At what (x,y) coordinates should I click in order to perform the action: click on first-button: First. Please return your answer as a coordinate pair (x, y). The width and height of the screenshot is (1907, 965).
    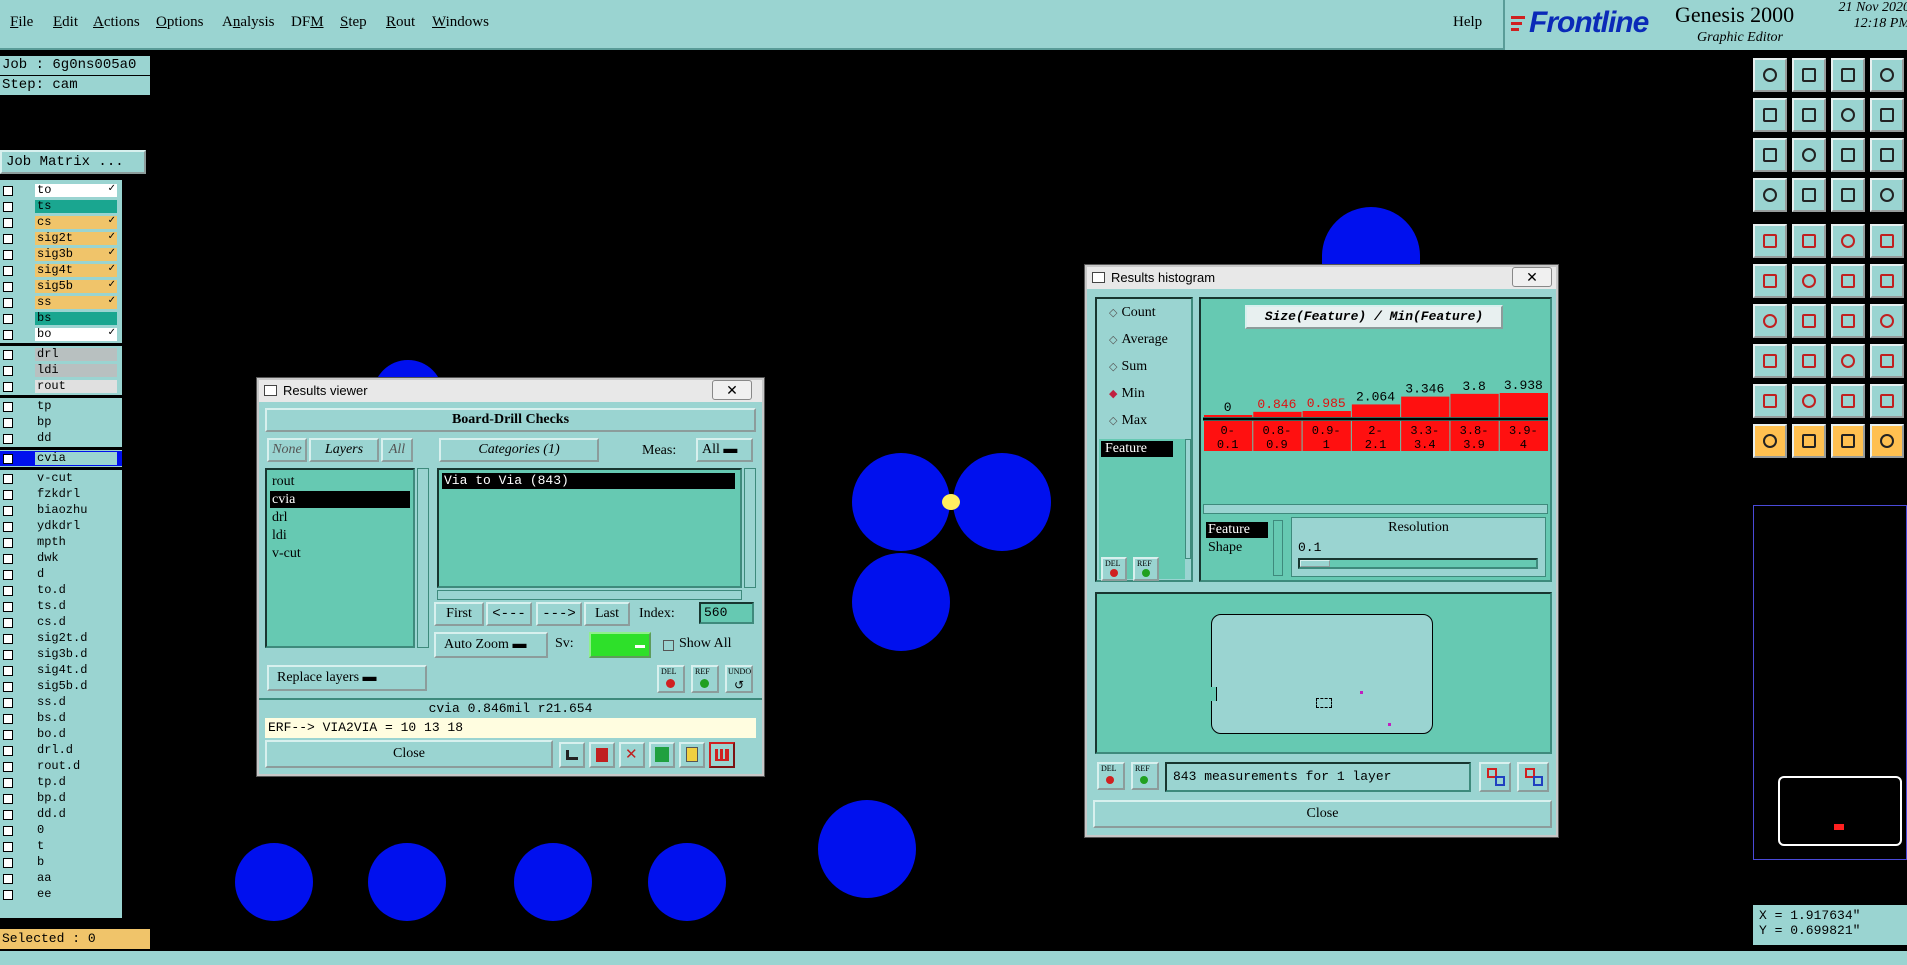
    Looking at the image, I should click on (459, 614).